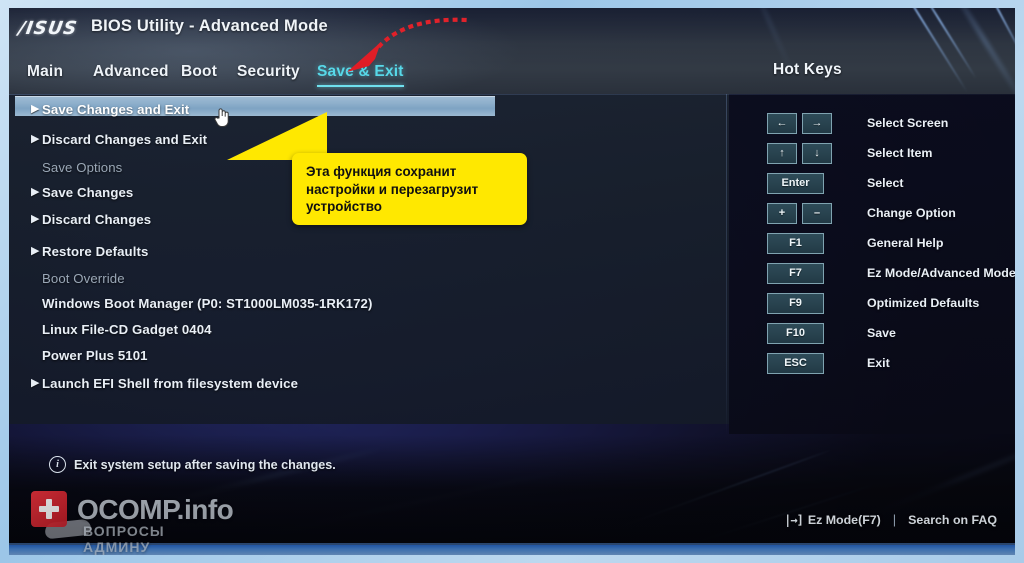  What do you see at coordinates (155, 509) in the screenshot?
I see `watermark-name: OCOMP.info` at bounding box center [155, 509].